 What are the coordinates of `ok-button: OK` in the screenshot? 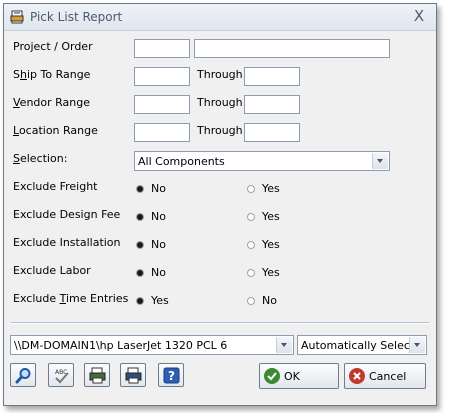 It's located at (299, 376).